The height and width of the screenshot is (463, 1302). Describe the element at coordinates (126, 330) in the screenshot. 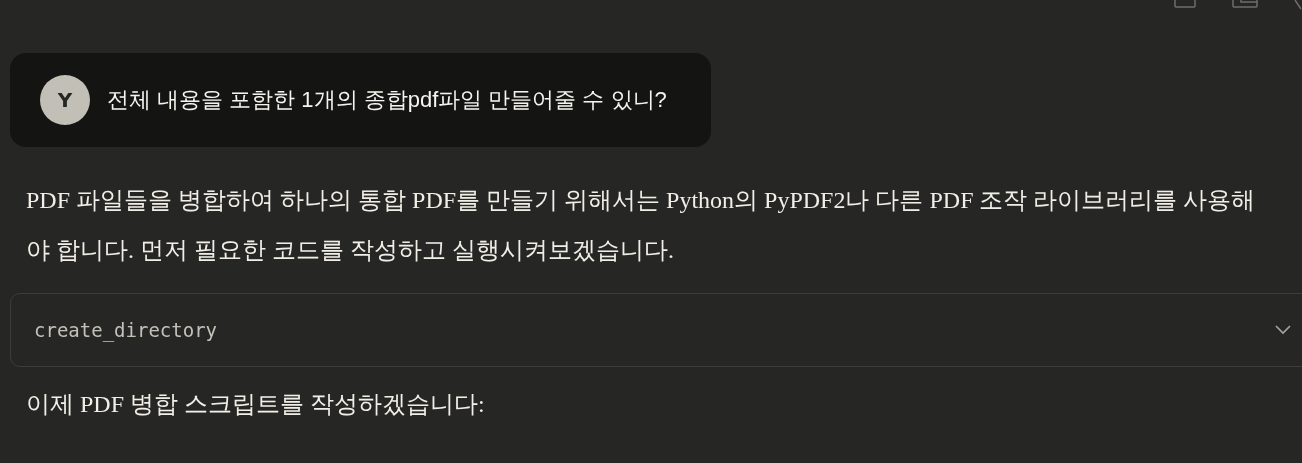

I see `tool-name: create_directory` at that location.